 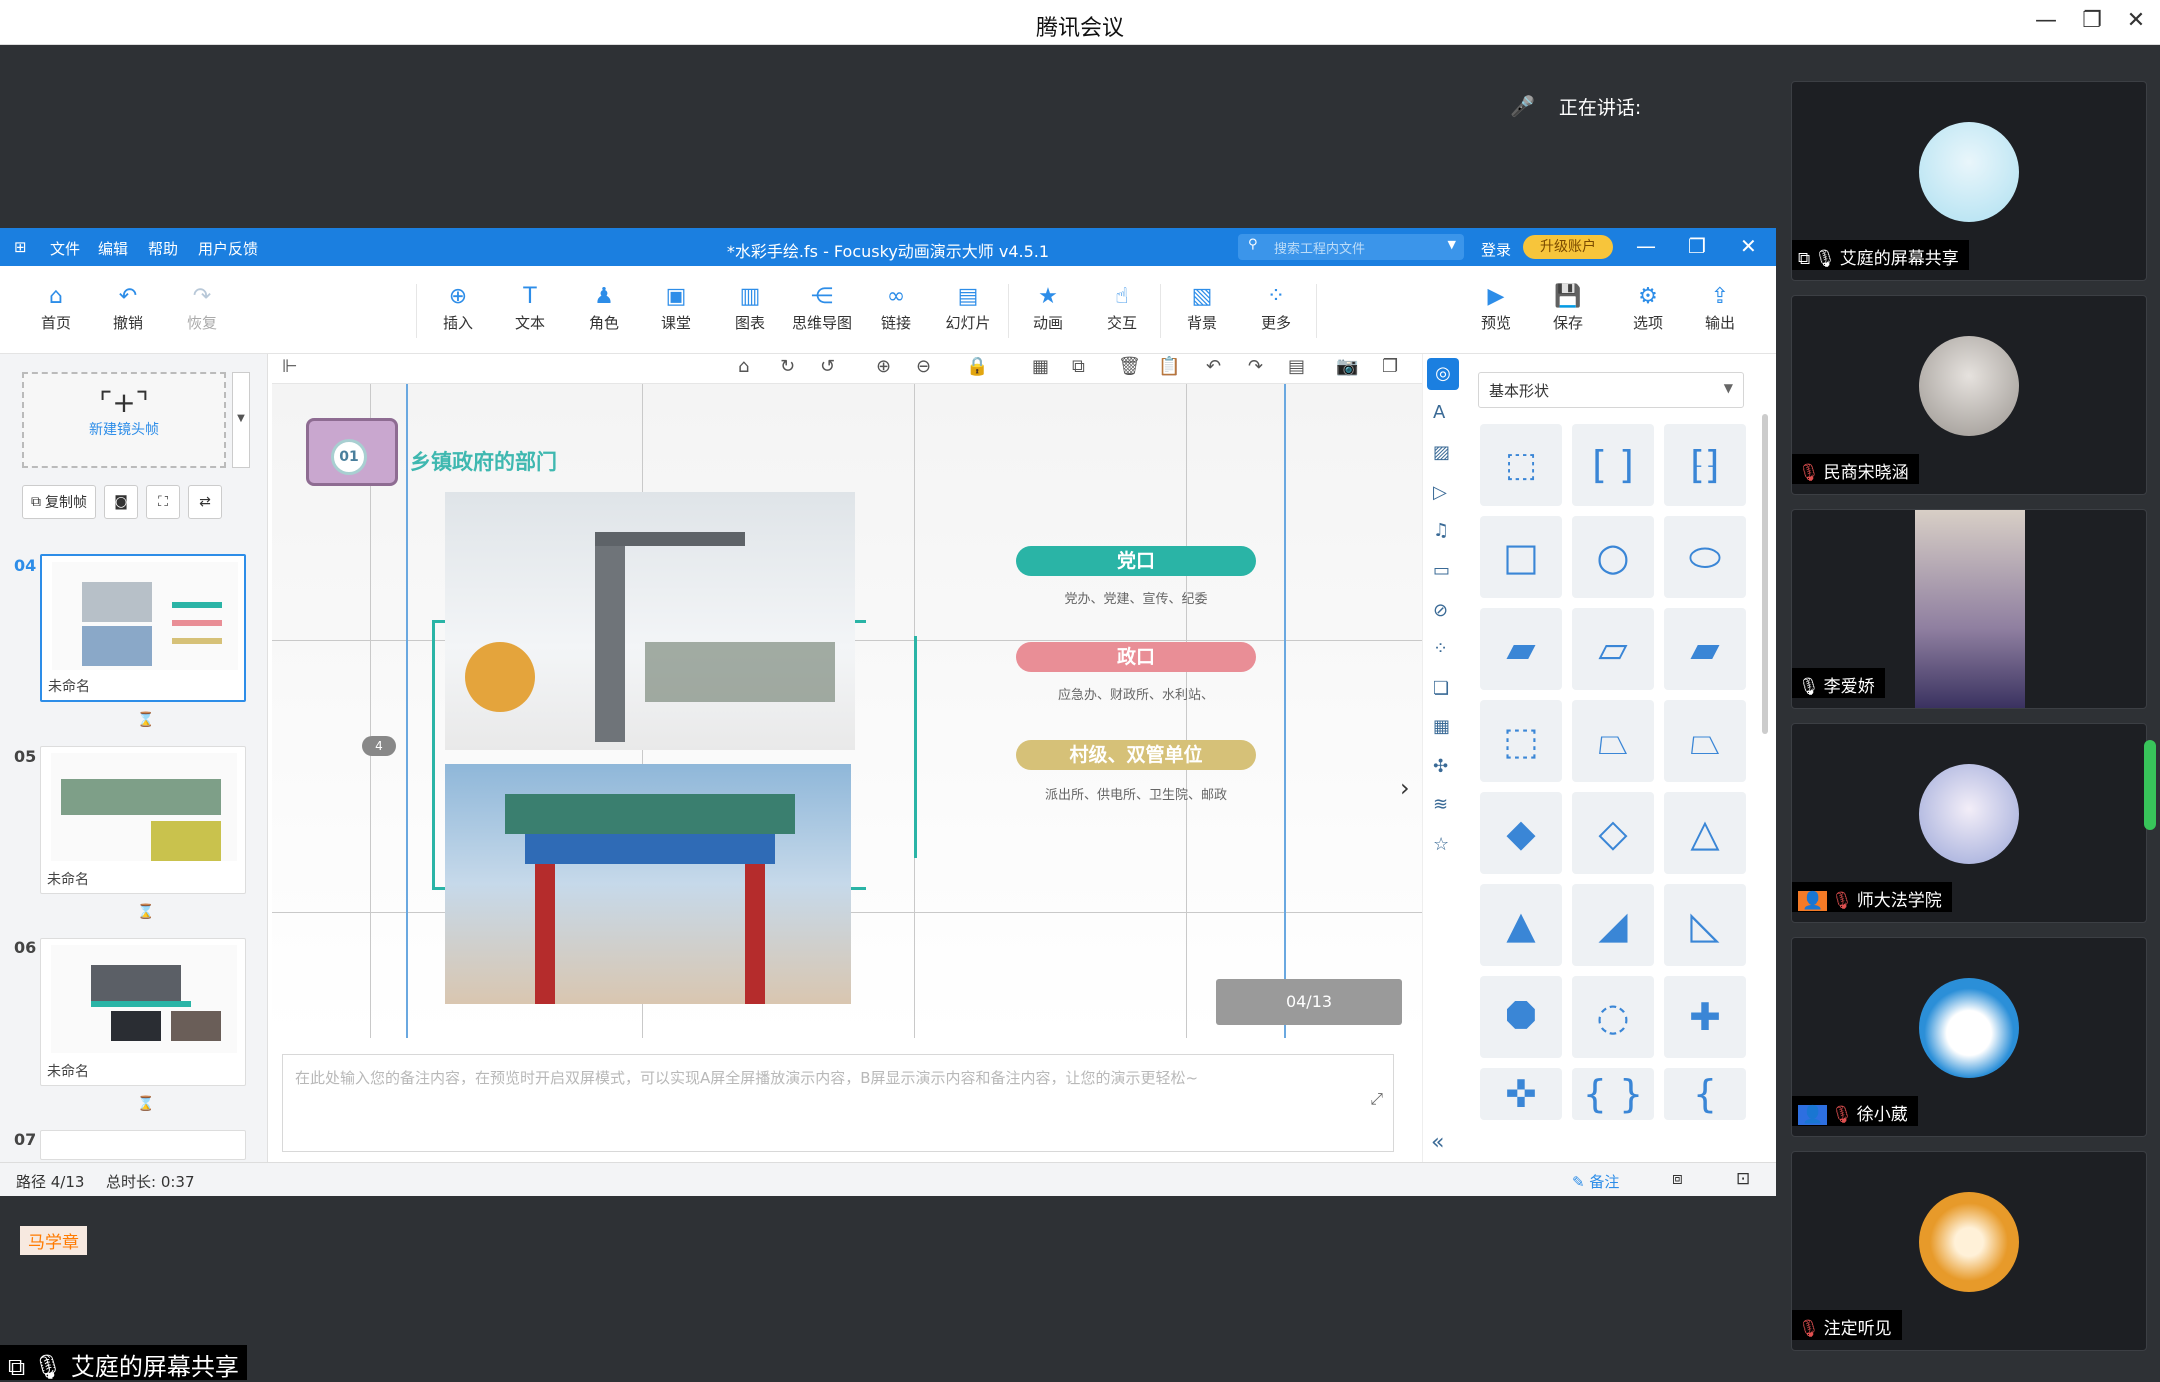 I want to click on animation-button: ★ 动画, so click(x=1048, y=308).